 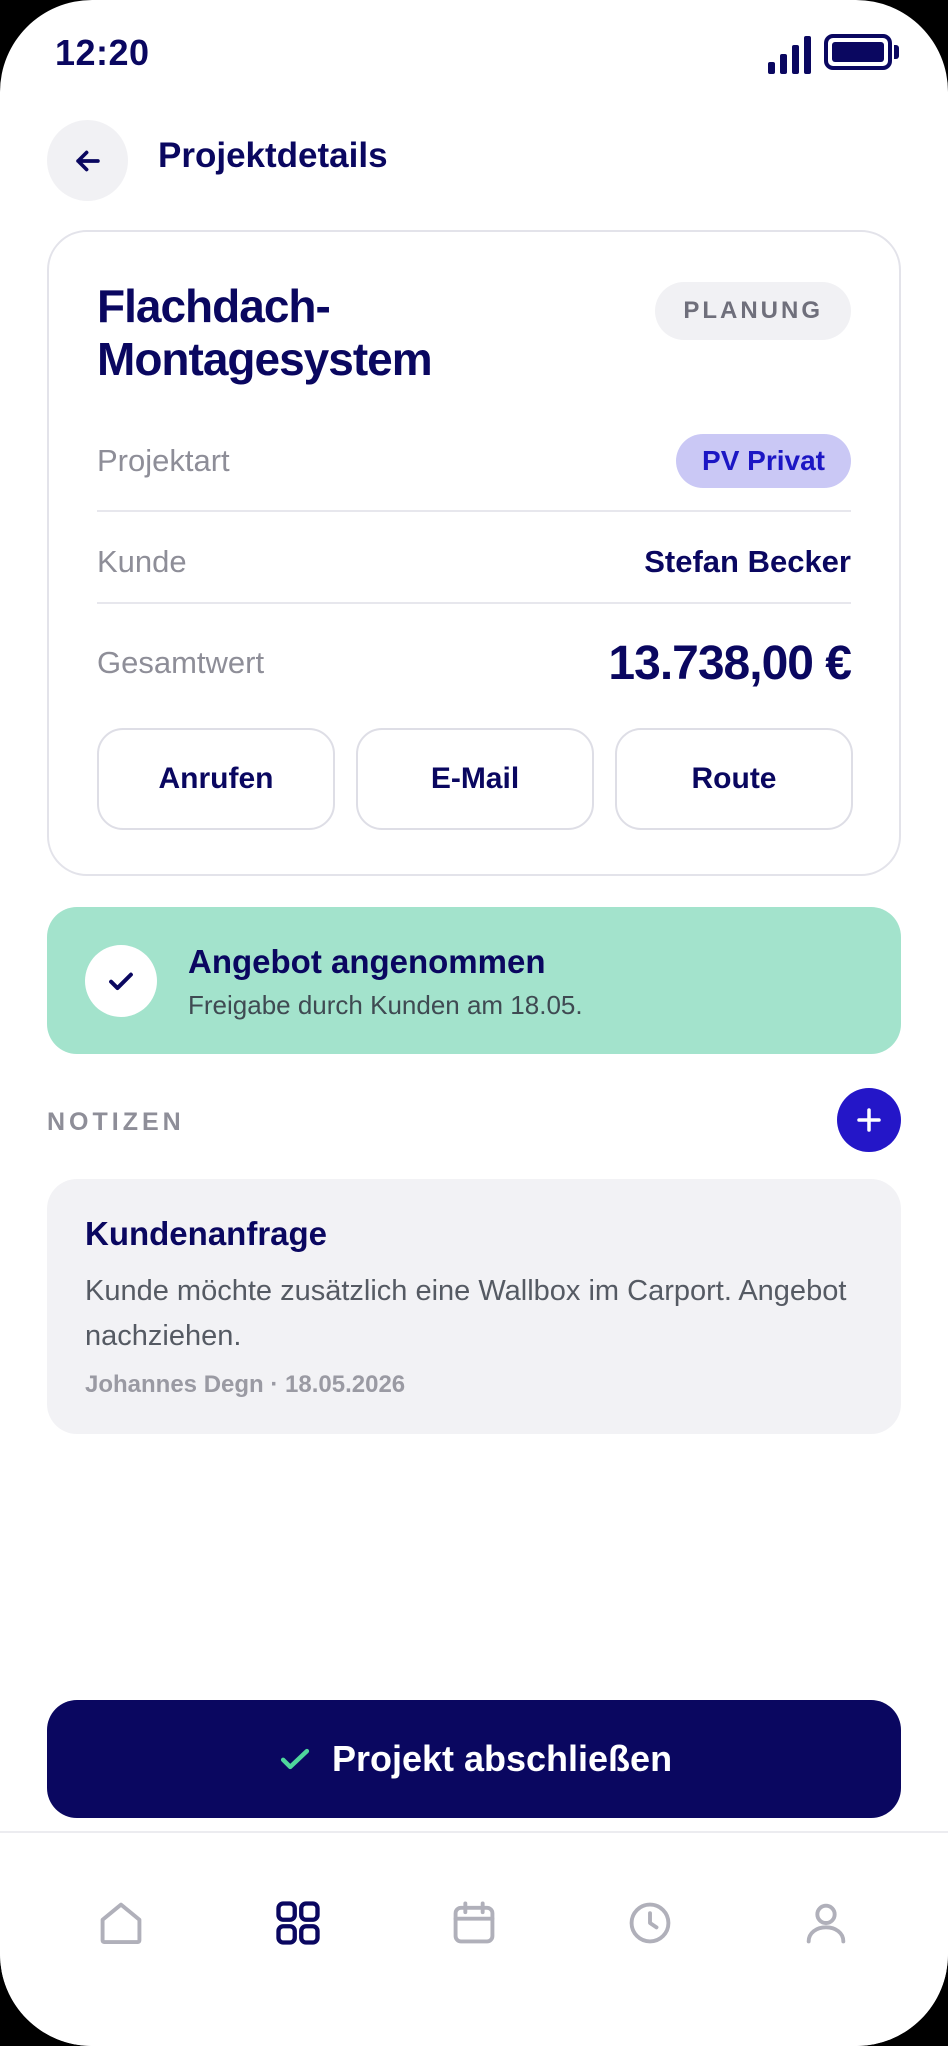 What do you see at coordinates (475, 779) in the screenshot?
I see `email-button: E-Mail` at bounding box center [475, 779].